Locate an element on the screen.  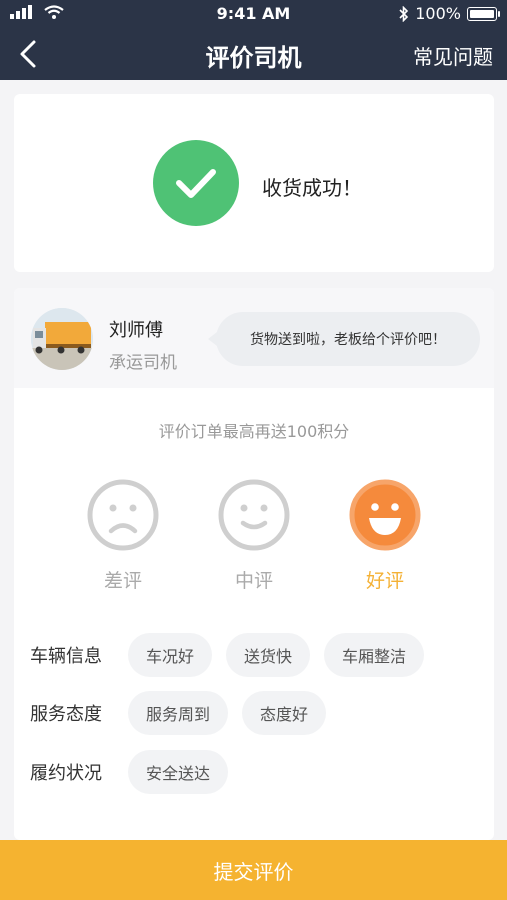
faq-link: 常见问题 is located at coordinates (453, 55).